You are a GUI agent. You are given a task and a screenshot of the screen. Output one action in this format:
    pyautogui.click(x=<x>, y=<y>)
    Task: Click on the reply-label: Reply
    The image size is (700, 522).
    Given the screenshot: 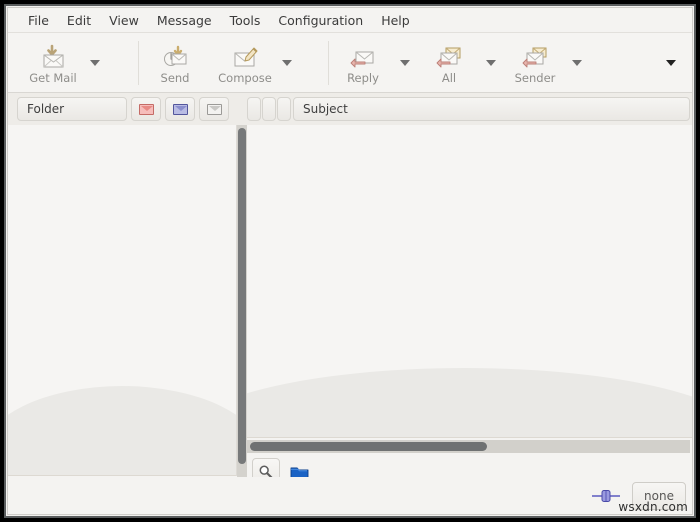 What is the action you would take?
    pyautogui.click(x=363, y=77)
    